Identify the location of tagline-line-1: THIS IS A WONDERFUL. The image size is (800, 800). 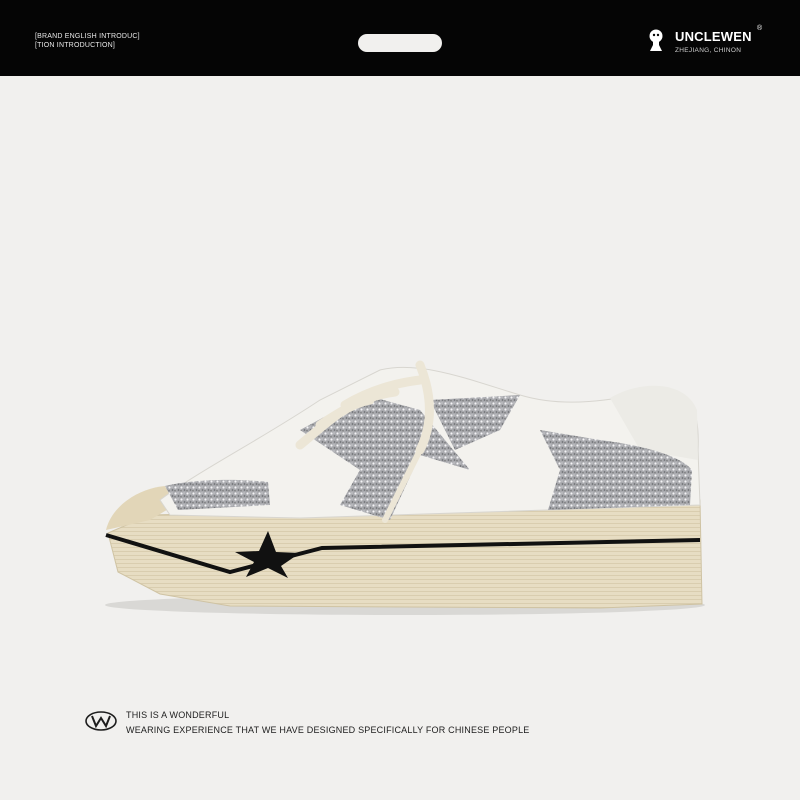
(178, 715).